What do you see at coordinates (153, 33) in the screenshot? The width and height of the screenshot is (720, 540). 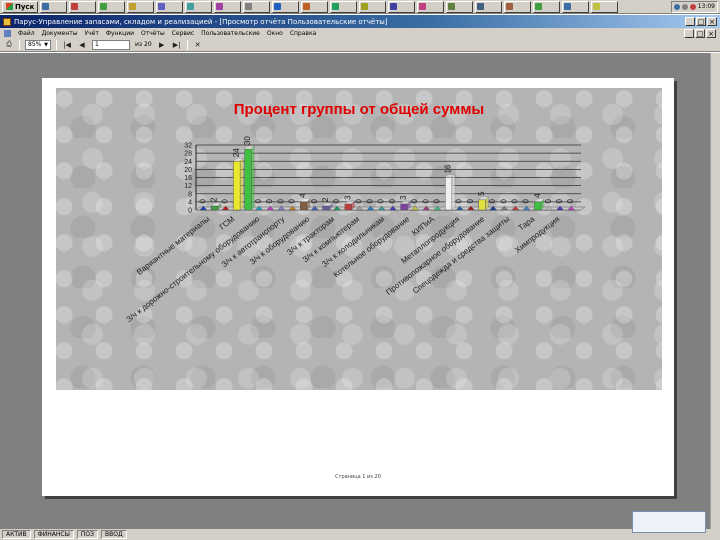 I see `menu-item-reports: Отчёты` at bounding box center [153, 33].